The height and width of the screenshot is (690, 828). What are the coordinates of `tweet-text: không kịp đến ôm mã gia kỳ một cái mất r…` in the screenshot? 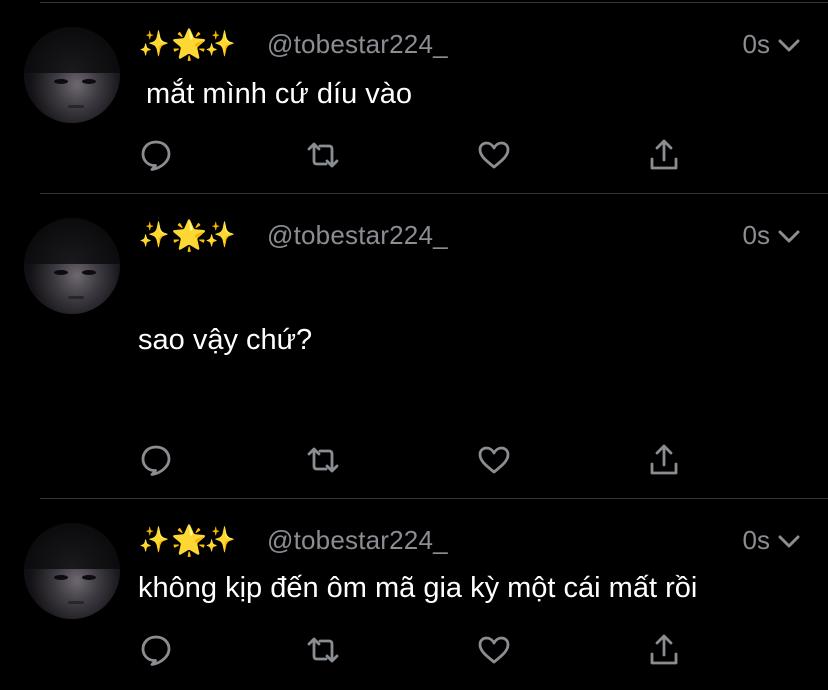 It's located at (418, 588).